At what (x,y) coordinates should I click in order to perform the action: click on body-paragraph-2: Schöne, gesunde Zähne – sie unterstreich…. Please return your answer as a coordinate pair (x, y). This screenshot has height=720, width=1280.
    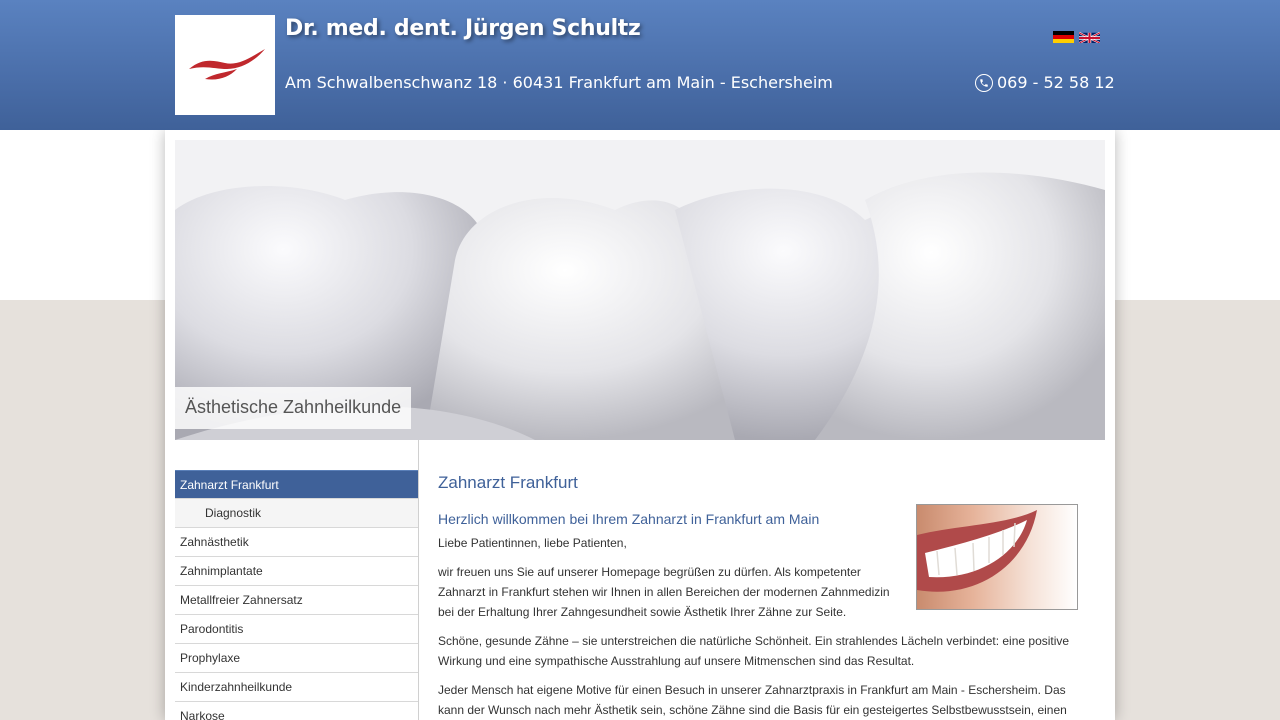
    Looking at the image, I should click on (754, 651).